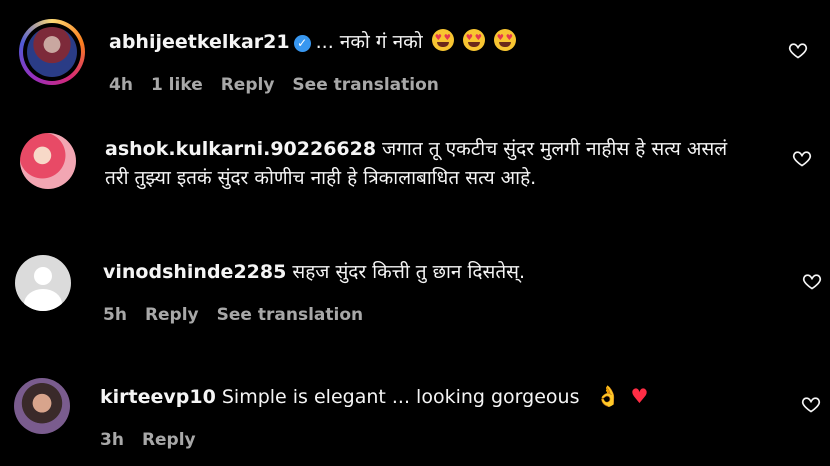  Describe the element at coordinates (112, 440) in the screenshot. I see `comment-time: 3h` at that location.